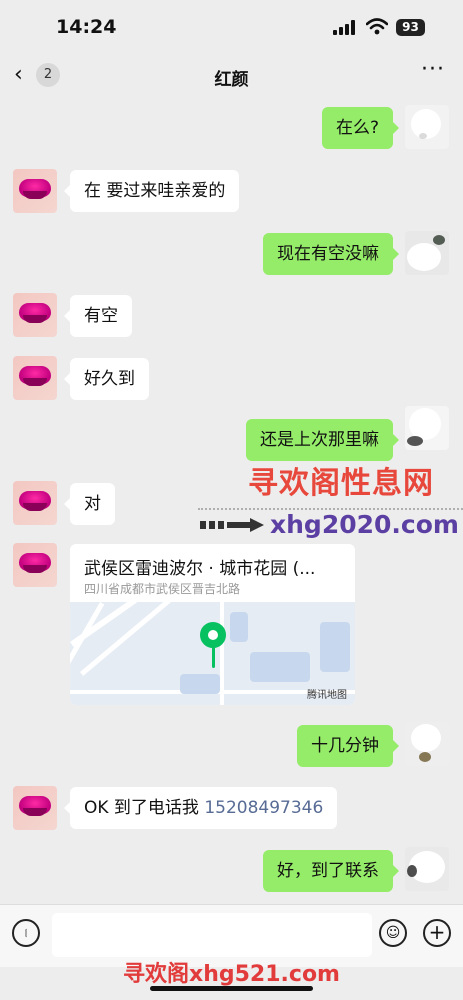 The image size is (463, 1000). Describe the element at coordinates (377, 26) in the screenshot. I see `wifi-icon` at that location.